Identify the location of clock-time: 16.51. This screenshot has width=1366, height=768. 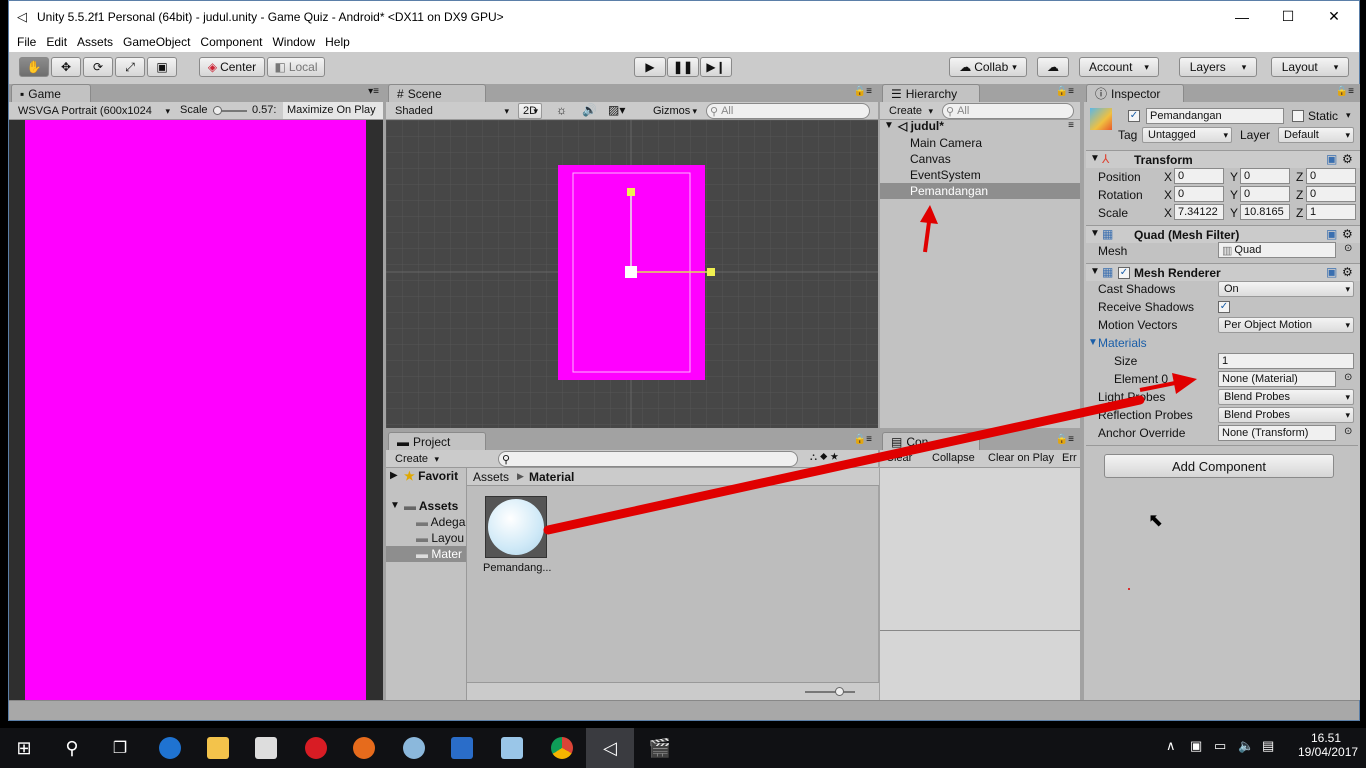
(1326, 738).